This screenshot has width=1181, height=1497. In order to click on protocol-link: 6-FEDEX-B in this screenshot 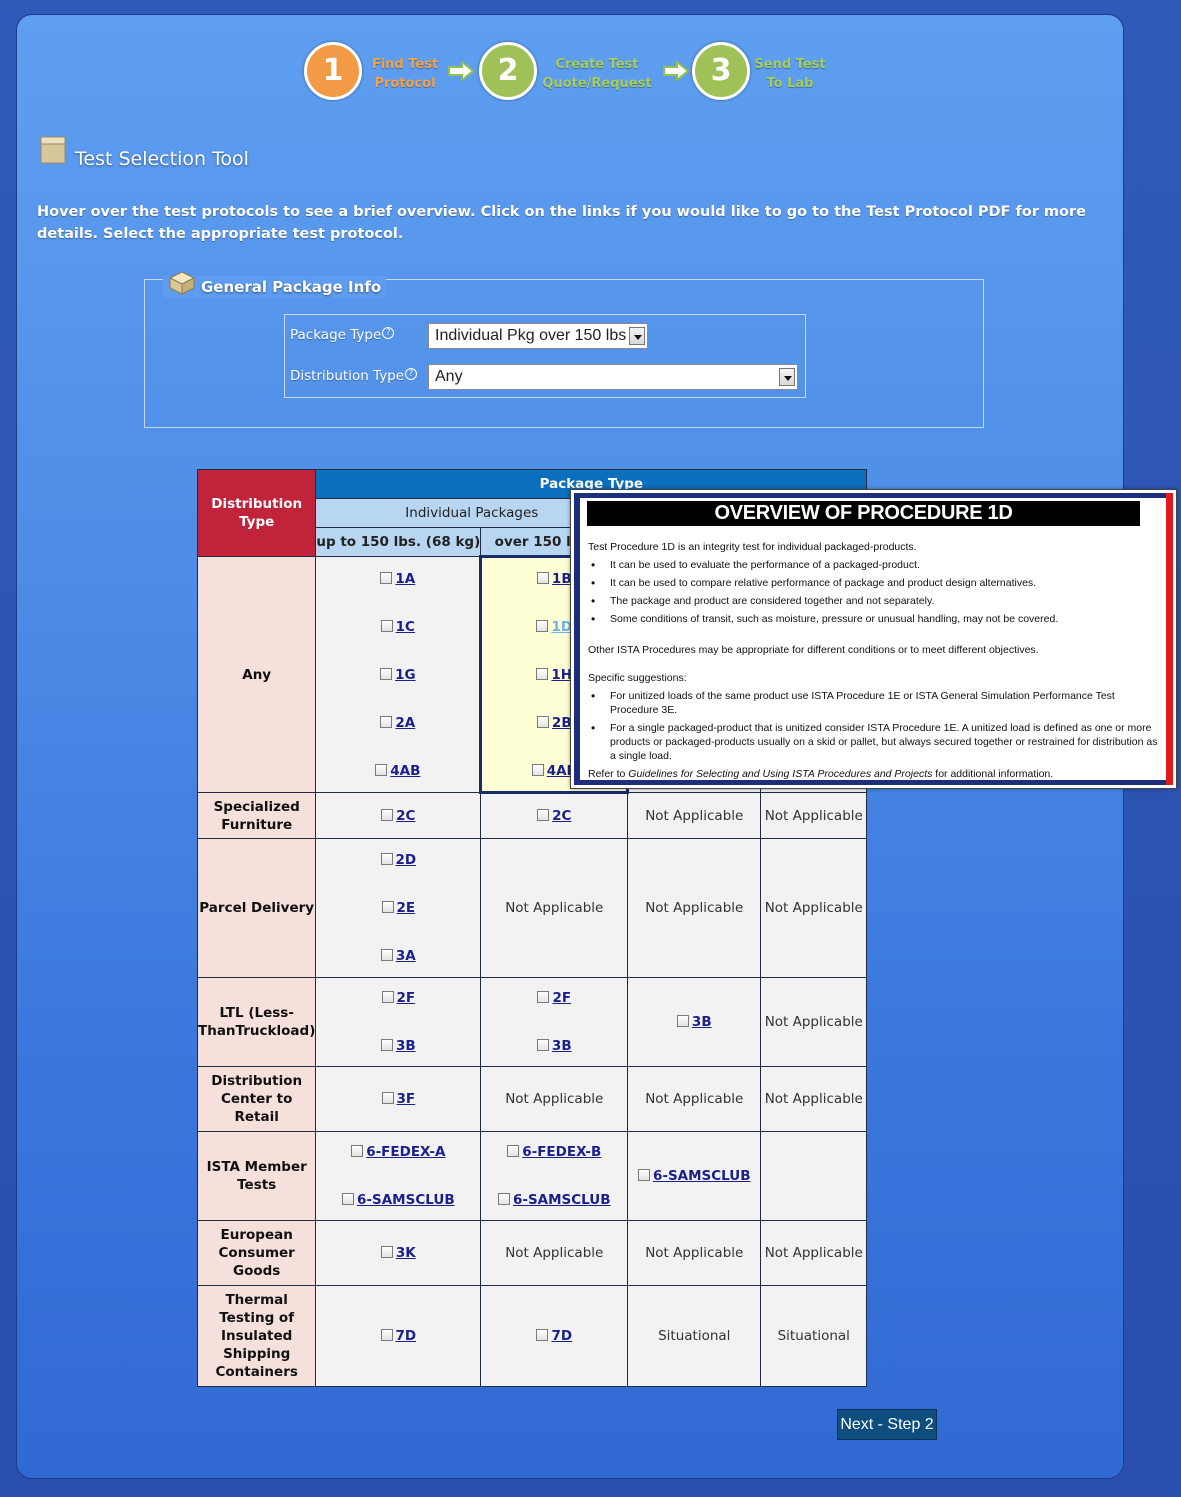, I will do `click(561, 1152)`.